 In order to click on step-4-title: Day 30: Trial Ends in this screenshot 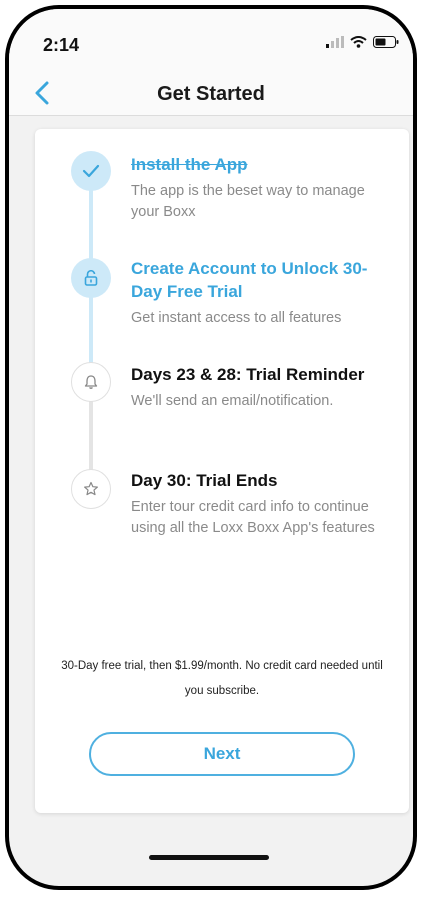, I will do `click(204, 480)`.